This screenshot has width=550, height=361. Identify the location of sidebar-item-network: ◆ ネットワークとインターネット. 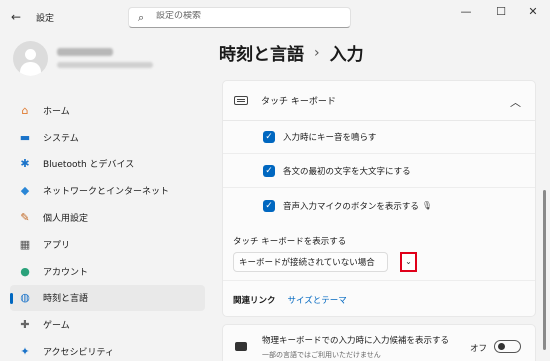
(107, 190).